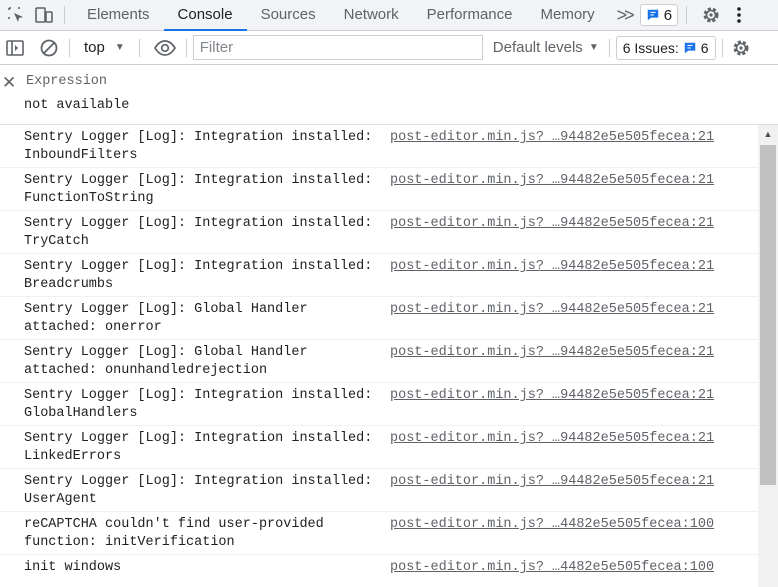 Image resolution: width=778 pixels, height=587 pixels. Describe the element at coordinates (768, 134) in the screenshot. I see `scroll-up-arrow: ▲` at that location.